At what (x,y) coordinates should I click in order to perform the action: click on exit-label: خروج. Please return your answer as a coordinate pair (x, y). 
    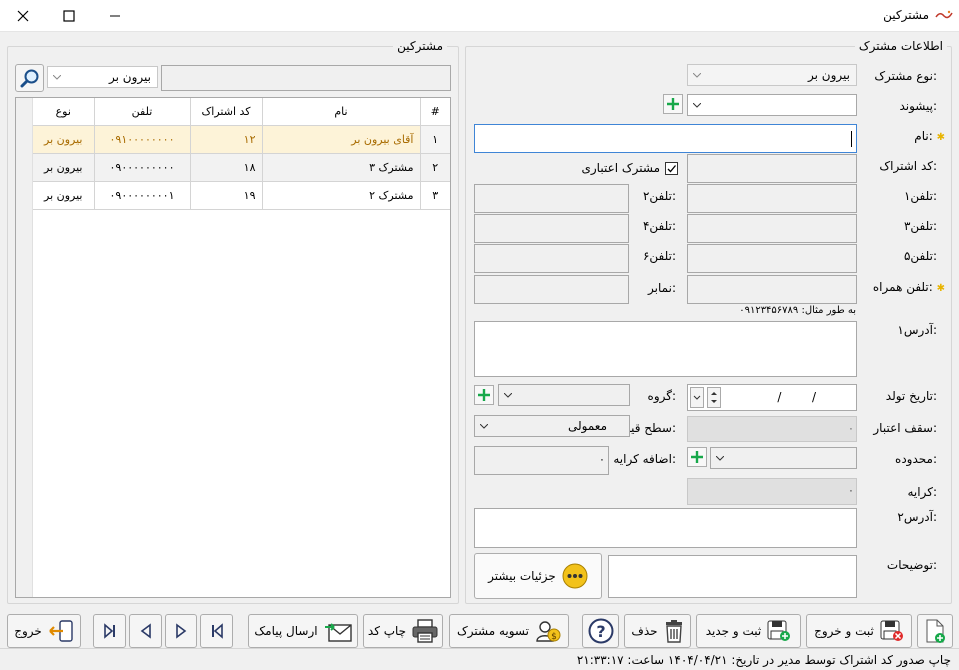
    Looking at the image, I should click on (28, 631).